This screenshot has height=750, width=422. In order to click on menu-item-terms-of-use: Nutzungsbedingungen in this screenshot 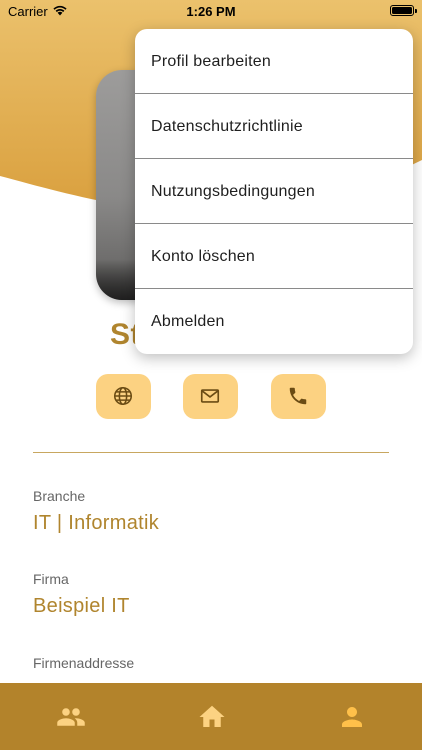, I will do `click(274, 191)`.